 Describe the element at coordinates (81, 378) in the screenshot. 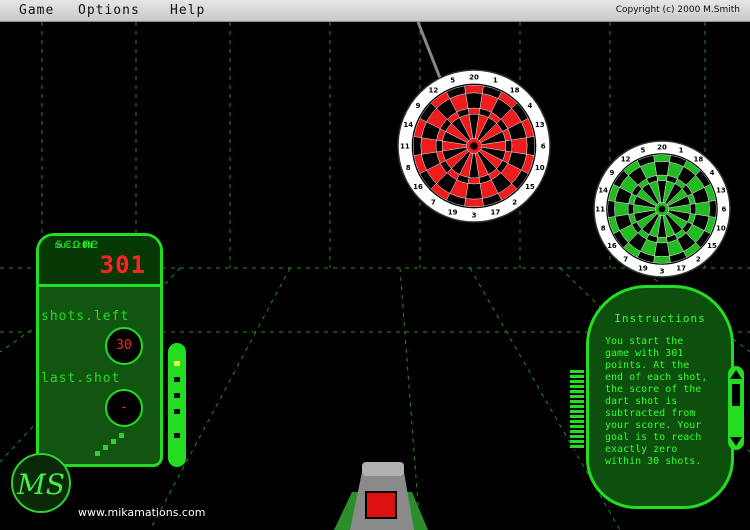

I see `last-shot-label: last.shot` at that location.